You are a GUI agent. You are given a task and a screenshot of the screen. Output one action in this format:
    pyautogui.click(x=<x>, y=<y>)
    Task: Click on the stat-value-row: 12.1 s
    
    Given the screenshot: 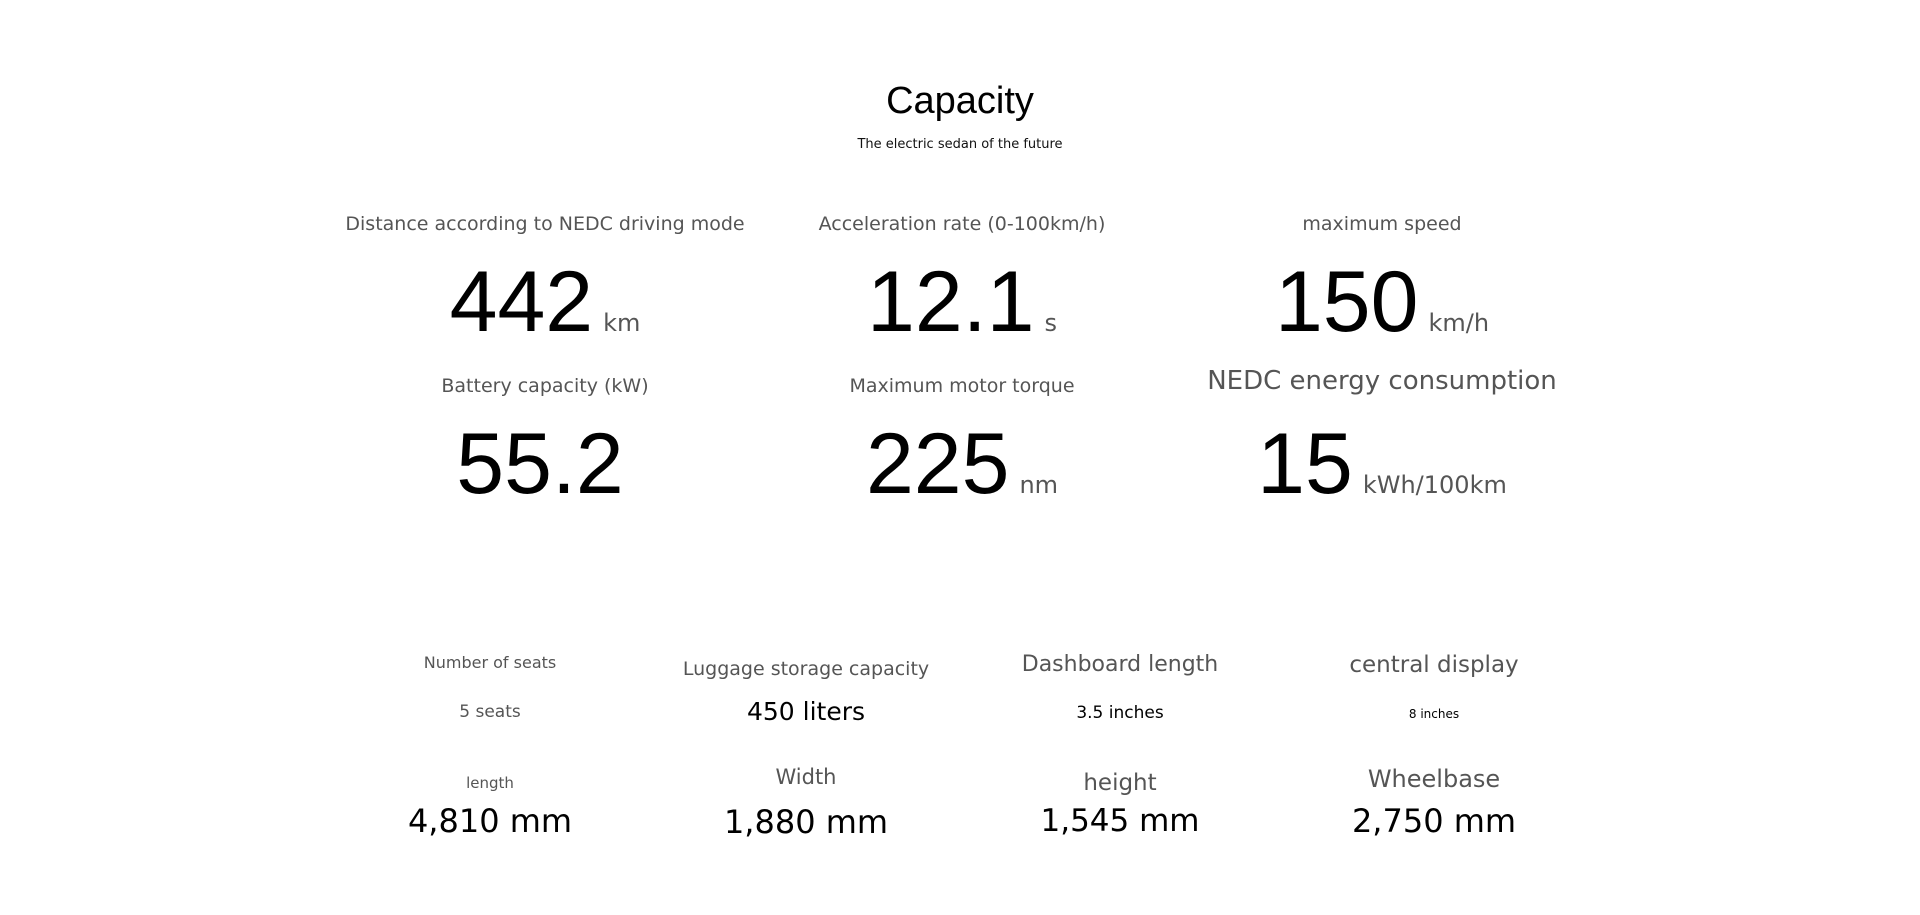 What is the action you would take?
    pyautogui.click(x=962, y=302)
    